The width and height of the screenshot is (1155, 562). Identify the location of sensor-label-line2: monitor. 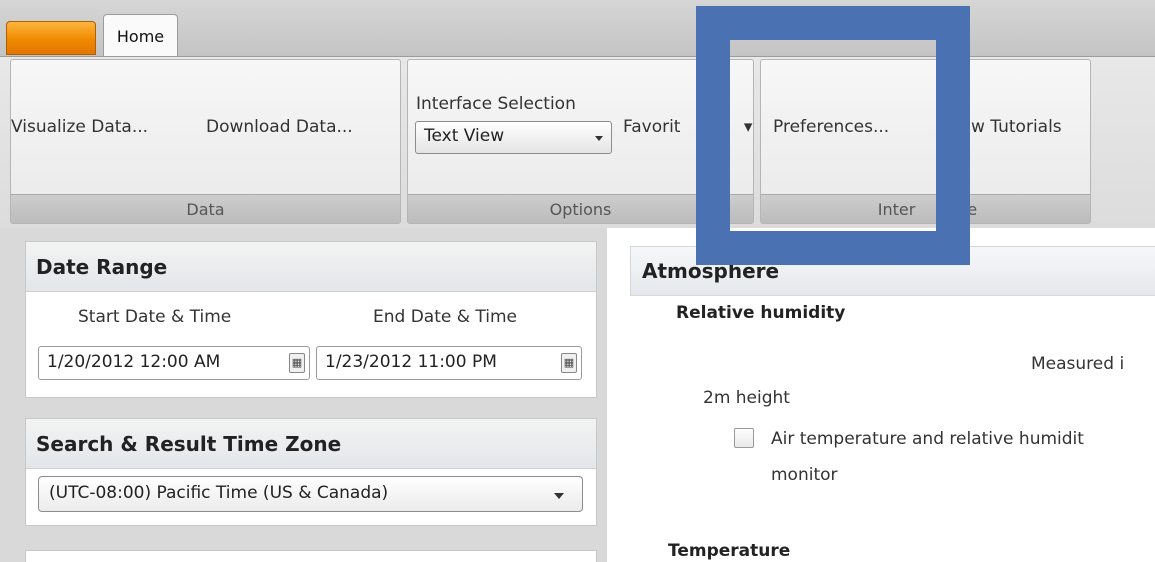
(804, 475).